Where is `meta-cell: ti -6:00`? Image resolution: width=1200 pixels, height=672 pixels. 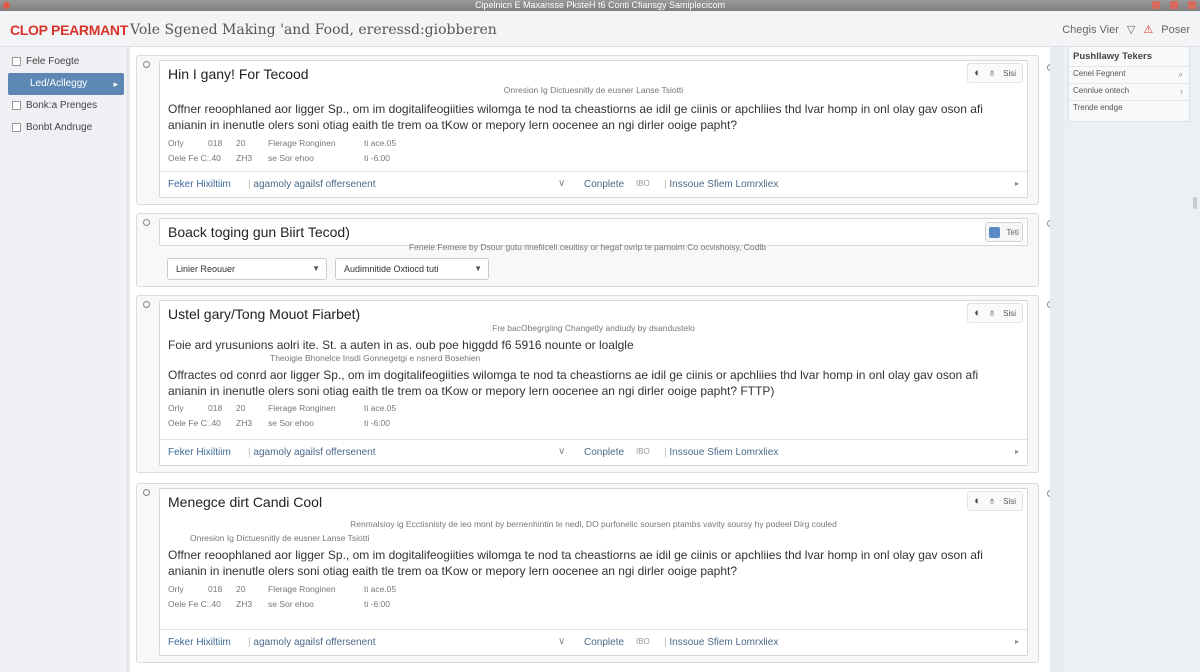
meta-cell: ti -6:00 is located at coordinates (377, 158).